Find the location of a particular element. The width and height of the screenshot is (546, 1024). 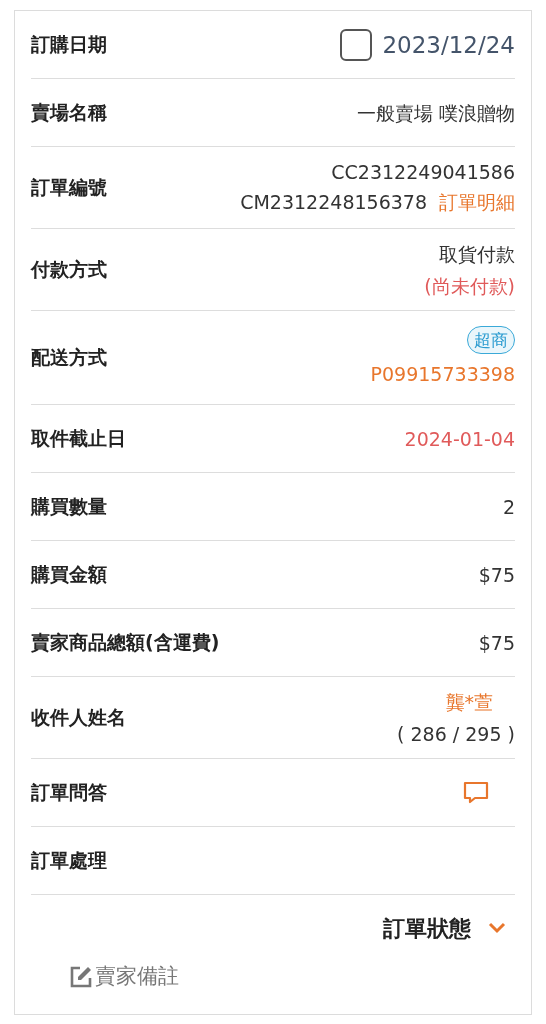

row-label: 賣場名稱 is located at coordinates (69, 113).